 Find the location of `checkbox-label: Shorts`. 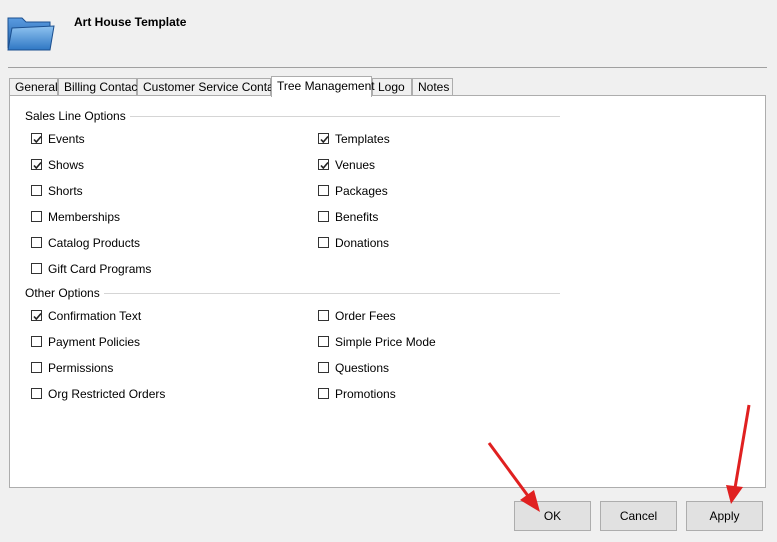

checkbox-label: Shorts is located at coordinates (65, 191).